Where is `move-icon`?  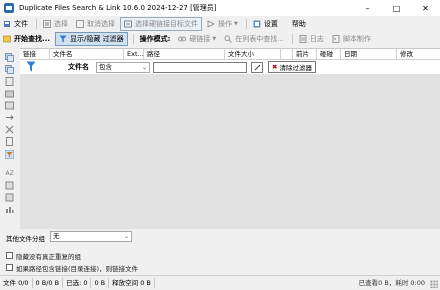
move-icon is located at coordinates (9, 117).